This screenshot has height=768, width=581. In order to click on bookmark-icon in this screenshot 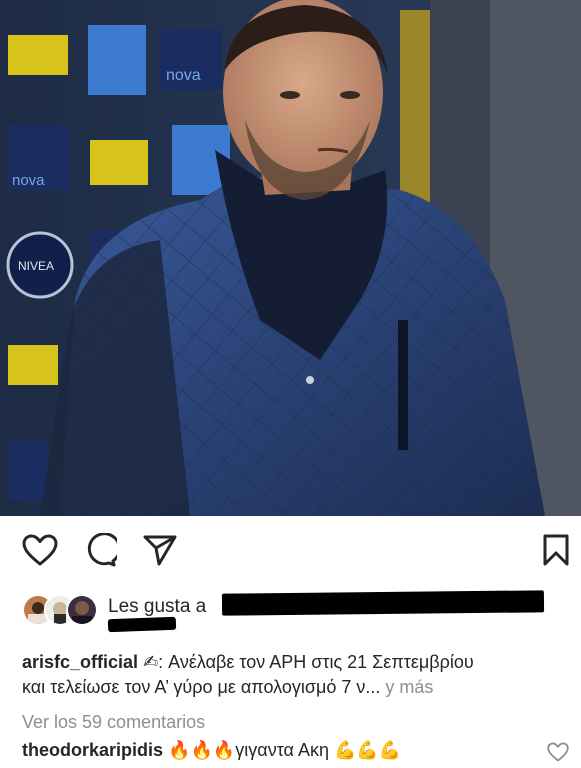, I will do `click(556, 550)`.